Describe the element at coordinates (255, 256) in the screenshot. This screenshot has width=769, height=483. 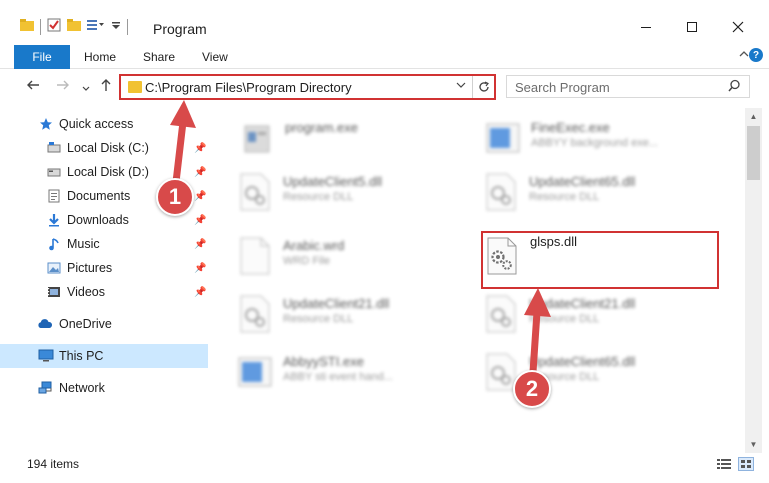
I see `generic-file-icon` at that location.